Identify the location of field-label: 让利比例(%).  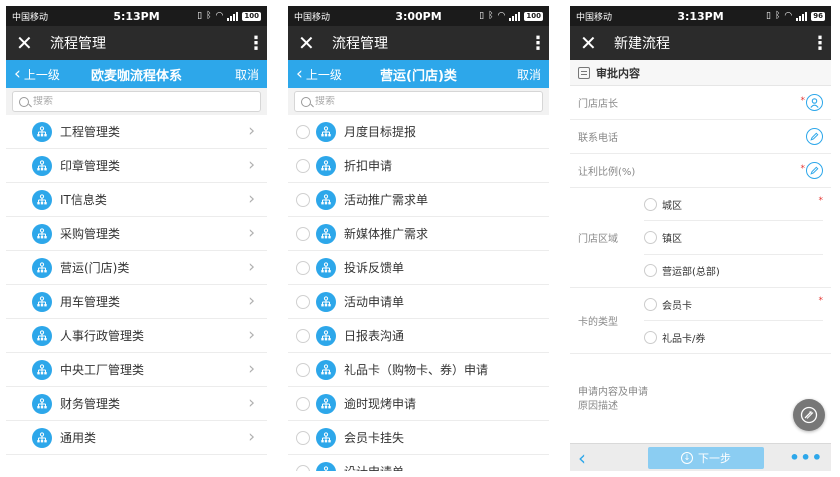
(607, 172).